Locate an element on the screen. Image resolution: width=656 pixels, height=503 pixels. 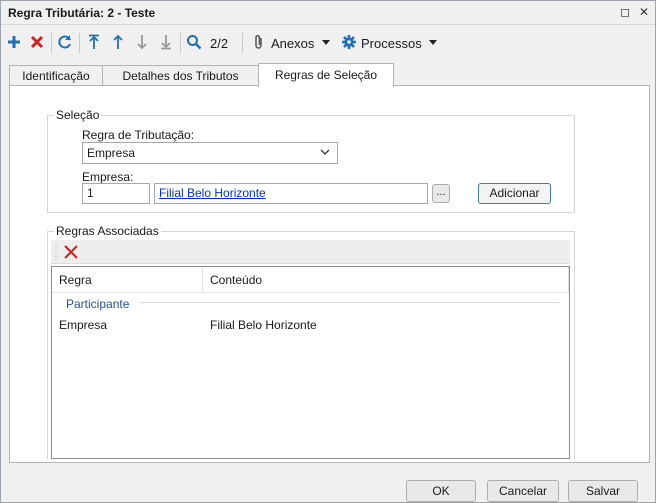
next-record-button is located at coordinates (142, 42).